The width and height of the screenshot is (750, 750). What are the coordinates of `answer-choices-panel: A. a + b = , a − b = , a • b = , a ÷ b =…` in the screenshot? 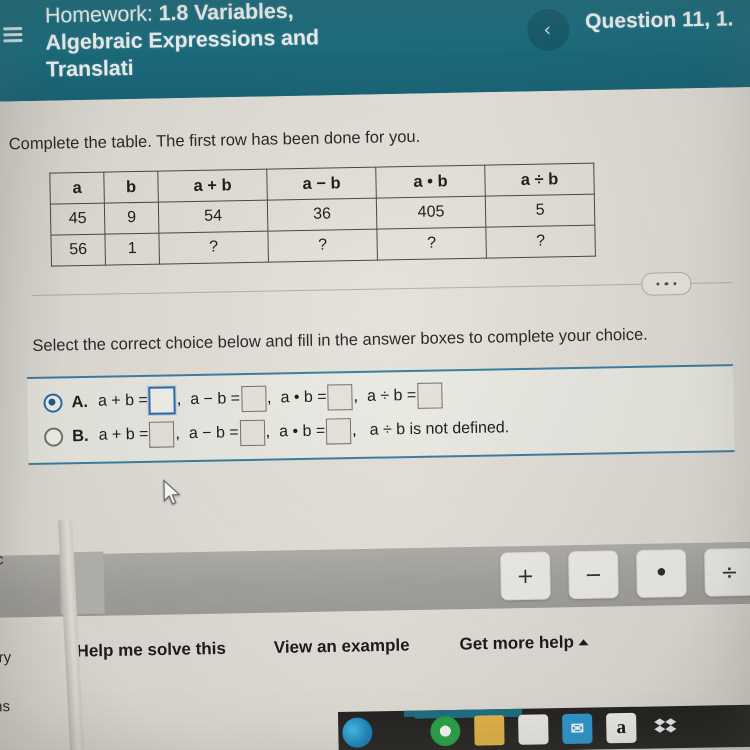 It's located at (381, 415).